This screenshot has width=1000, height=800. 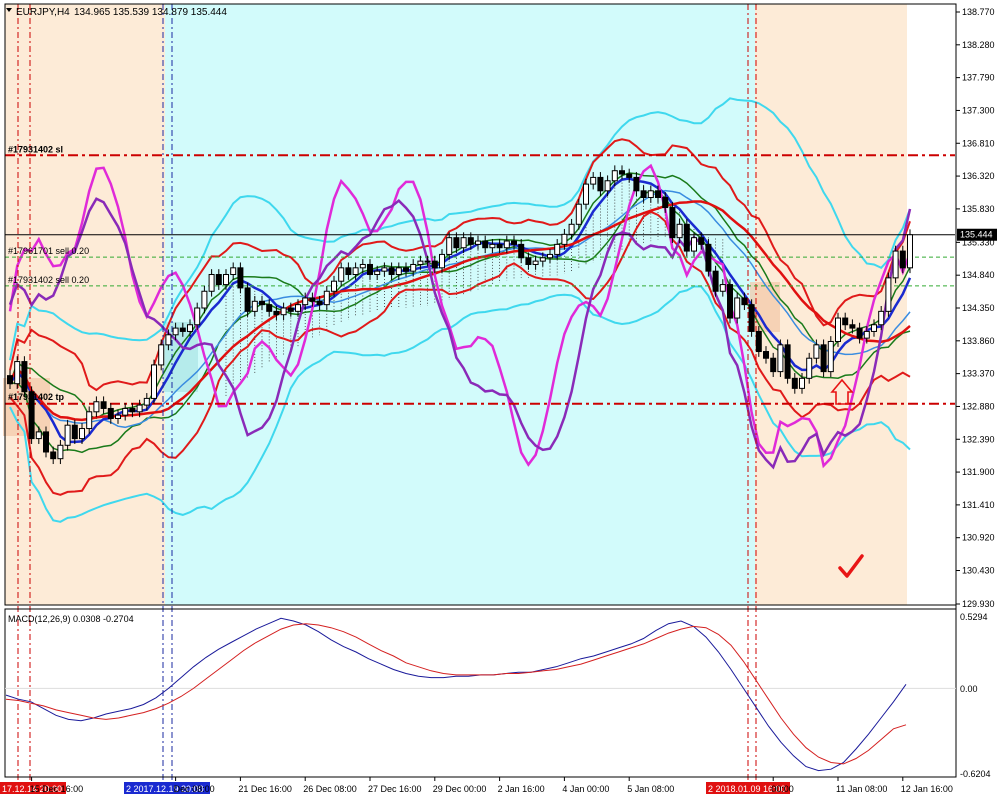 What do you see at coordinates (330, 789) in the screenshot?
I see `time-tick-label: 26 Dec 08:00` at bounding box center [330, 789].